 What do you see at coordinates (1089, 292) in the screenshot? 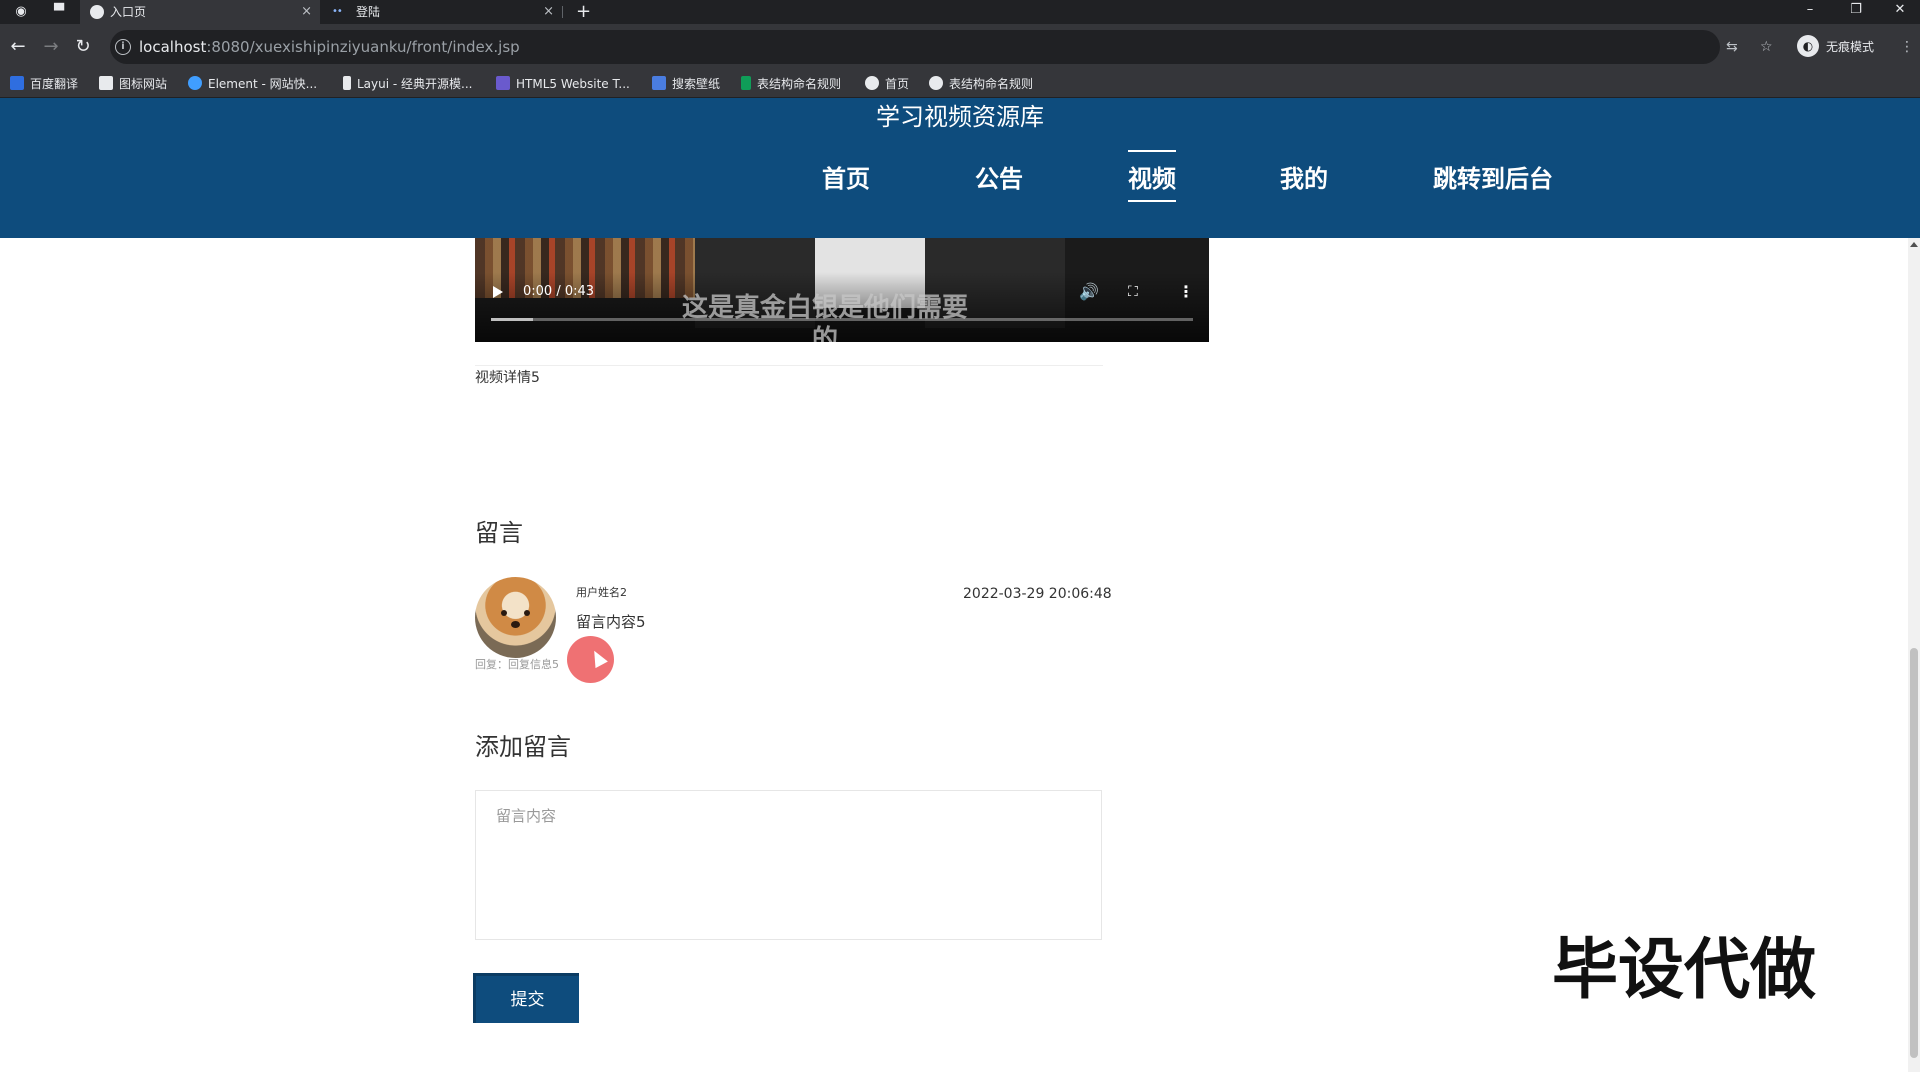
I see `volume-icon: 🔊` at bounding box center [1089, 292].